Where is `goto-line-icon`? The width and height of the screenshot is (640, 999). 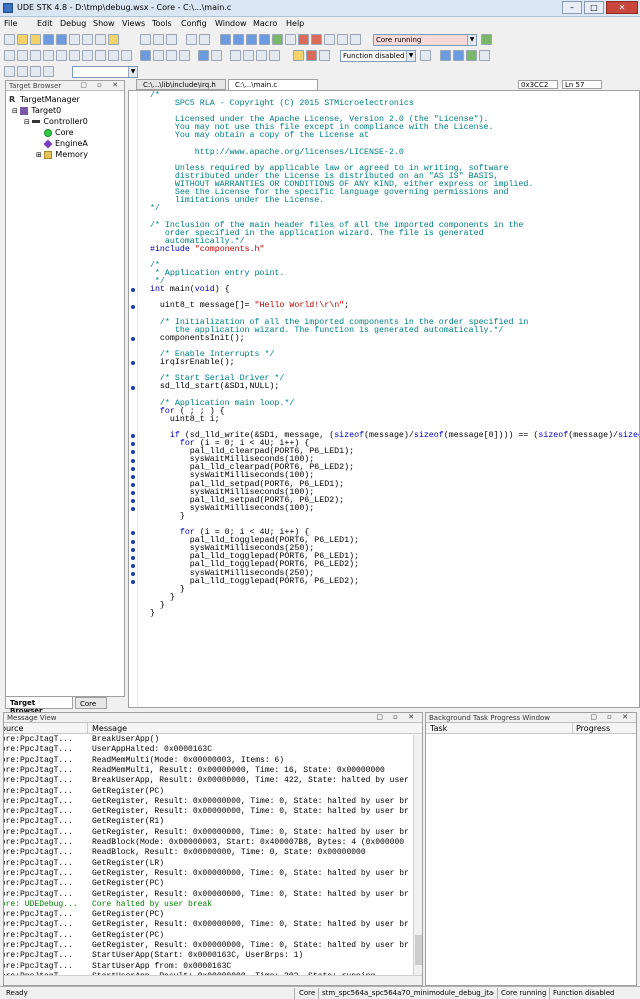 goto-line-icon is located at coordinates (184, 55).